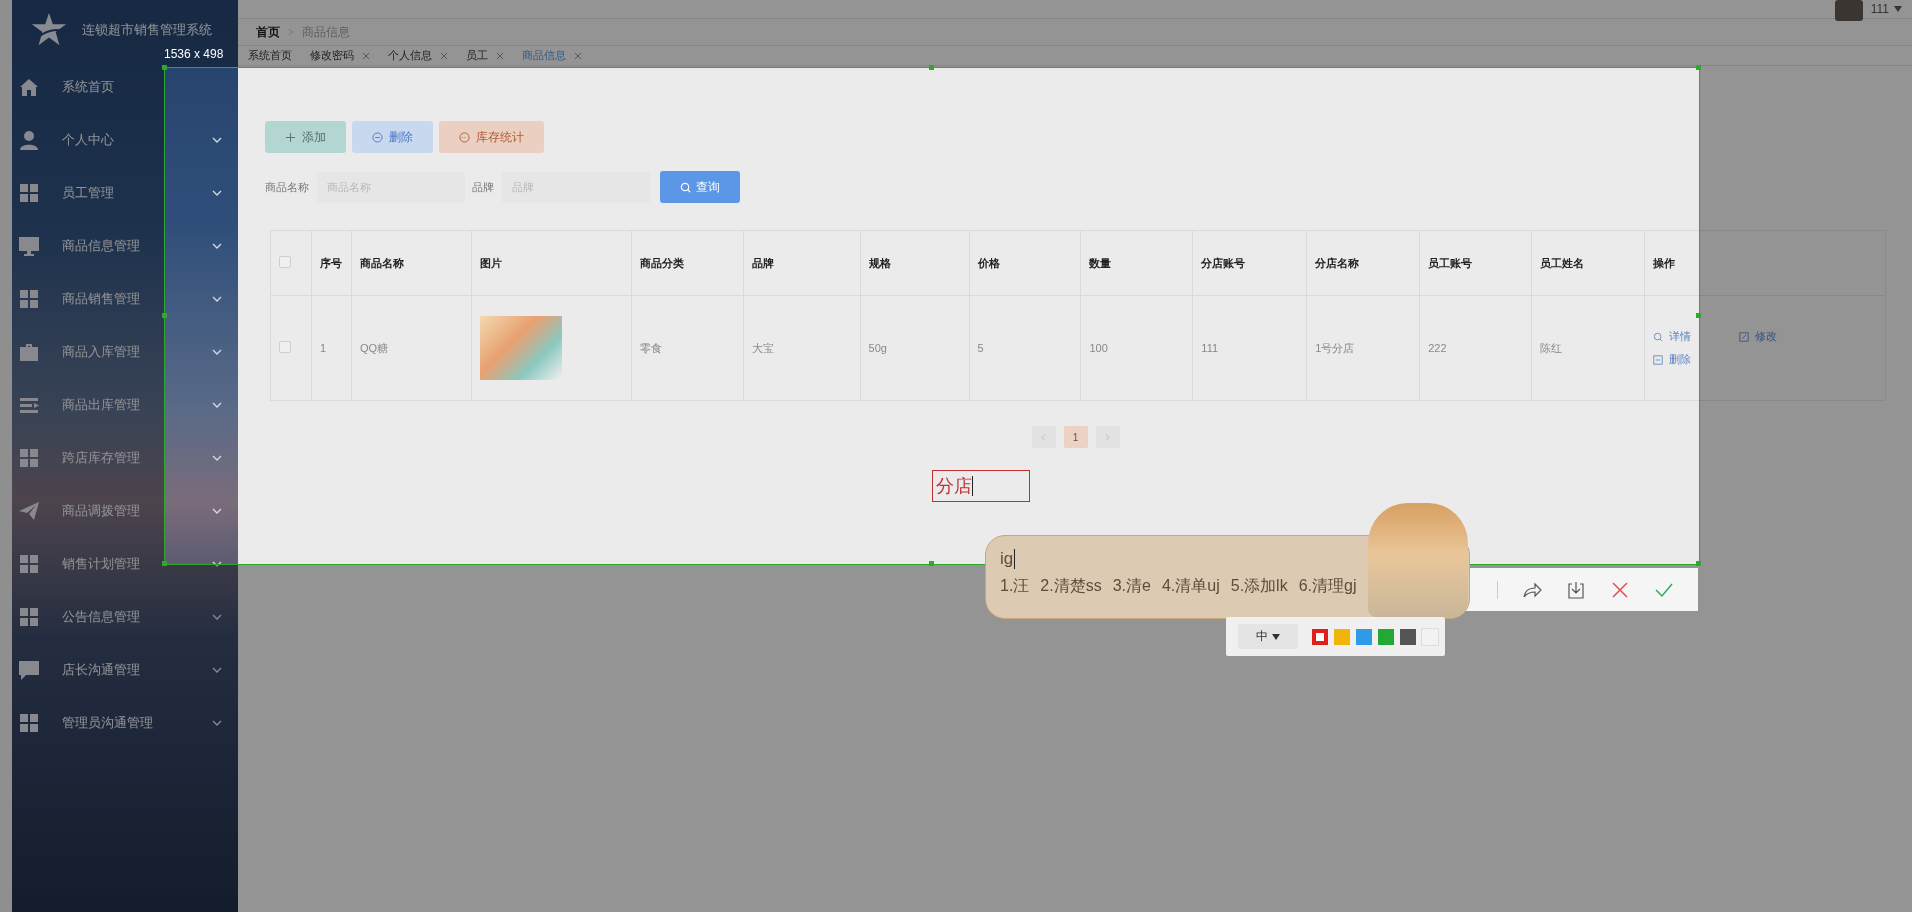 The width and height of the screenshot is (1912, 912). Describe the element at coordinates (1190, 586) in the screenshot. I see `ime-candidate: 4.清单uj` at that location.